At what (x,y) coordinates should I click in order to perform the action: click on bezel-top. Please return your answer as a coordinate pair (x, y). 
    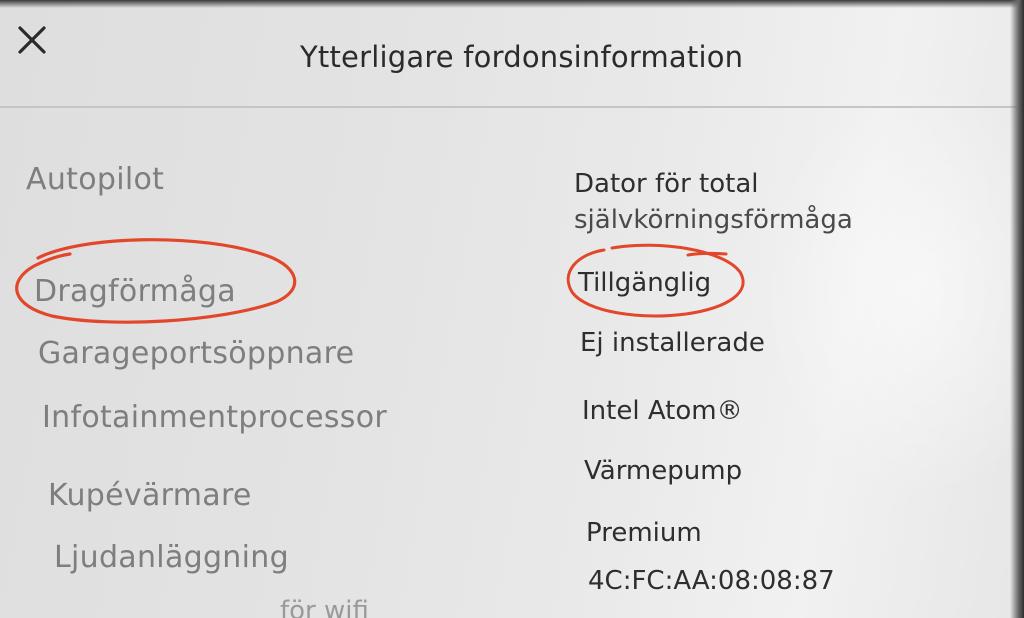
    Looking at the image, I should click on (512, 4).